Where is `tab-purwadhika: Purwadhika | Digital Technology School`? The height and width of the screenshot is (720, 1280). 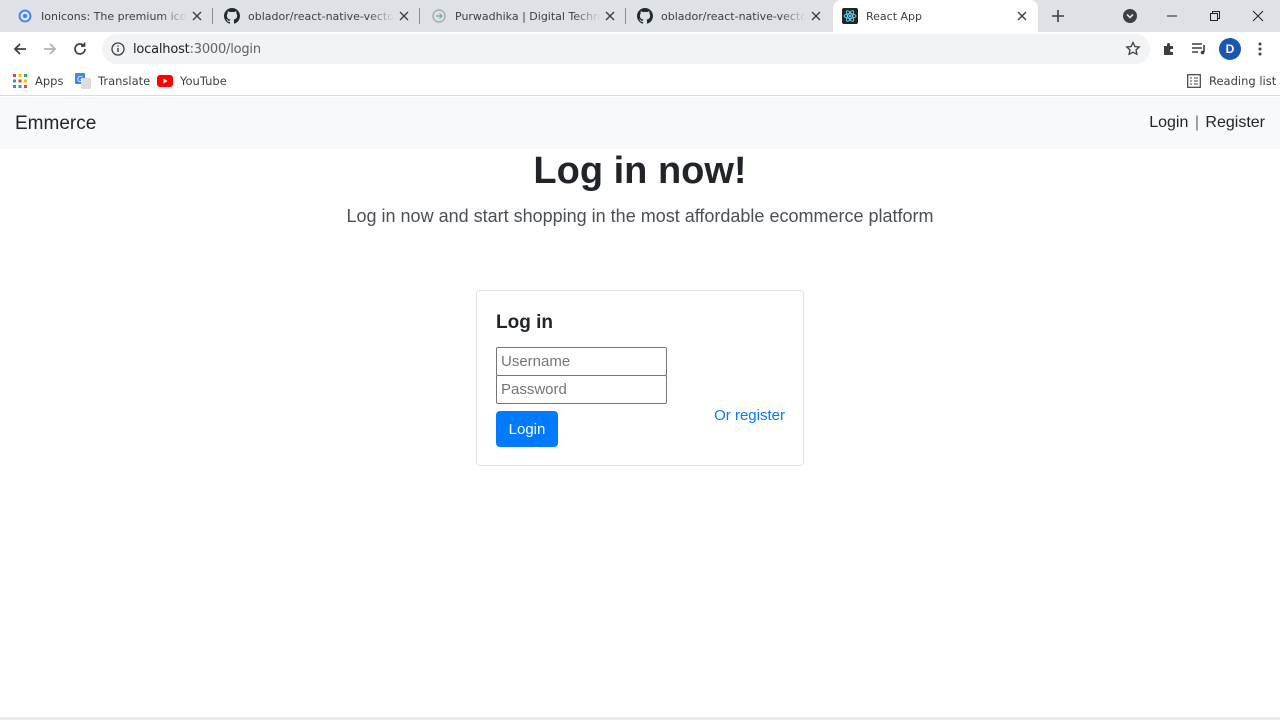 tab-purwadhika: Purwadhika | Digital Technology School is located at coordinates (523, 16).